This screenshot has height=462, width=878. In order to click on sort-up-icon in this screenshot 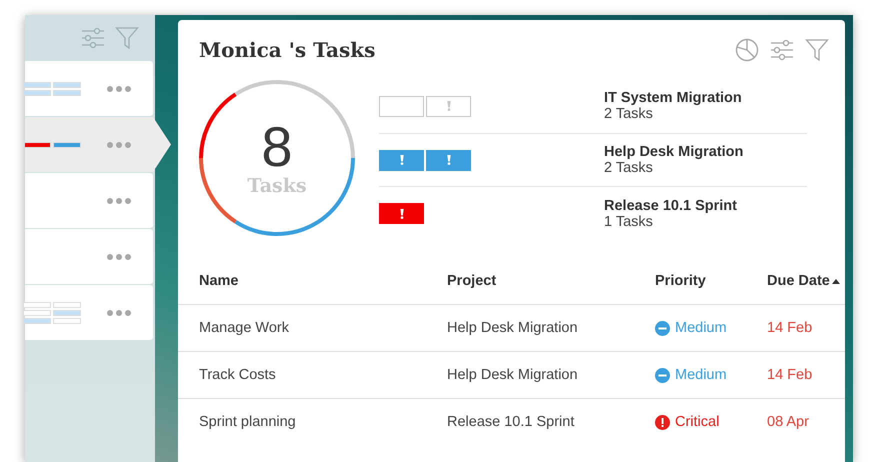, I will do `click(836, 281)`.